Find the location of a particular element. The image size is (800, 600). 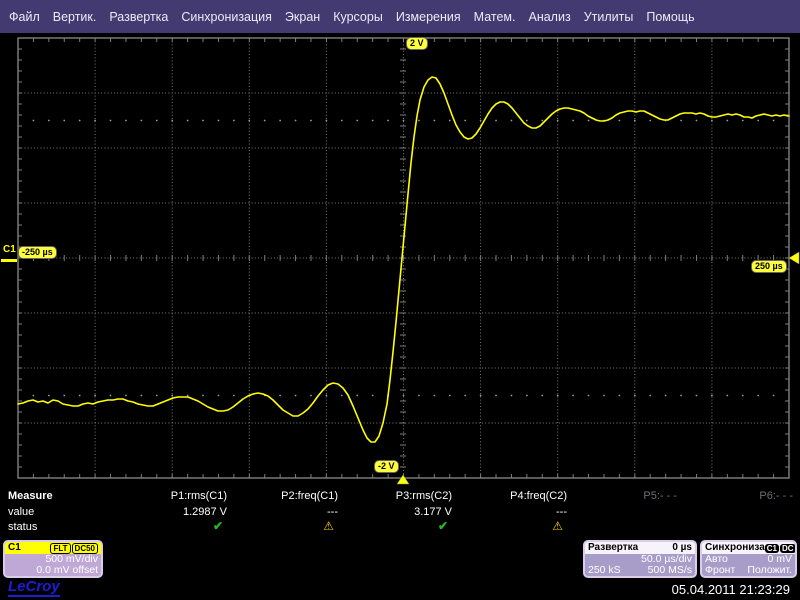

channel-name: C1 is located at coordinates (14, 547).